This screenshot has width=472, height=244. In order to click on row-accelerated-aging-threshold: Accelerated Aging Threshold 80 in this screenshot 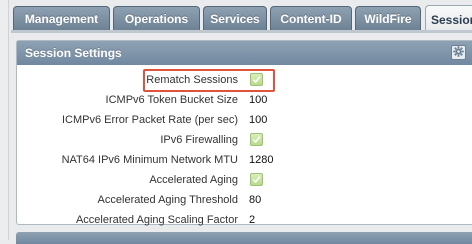, I will do `click(244, 201)`.